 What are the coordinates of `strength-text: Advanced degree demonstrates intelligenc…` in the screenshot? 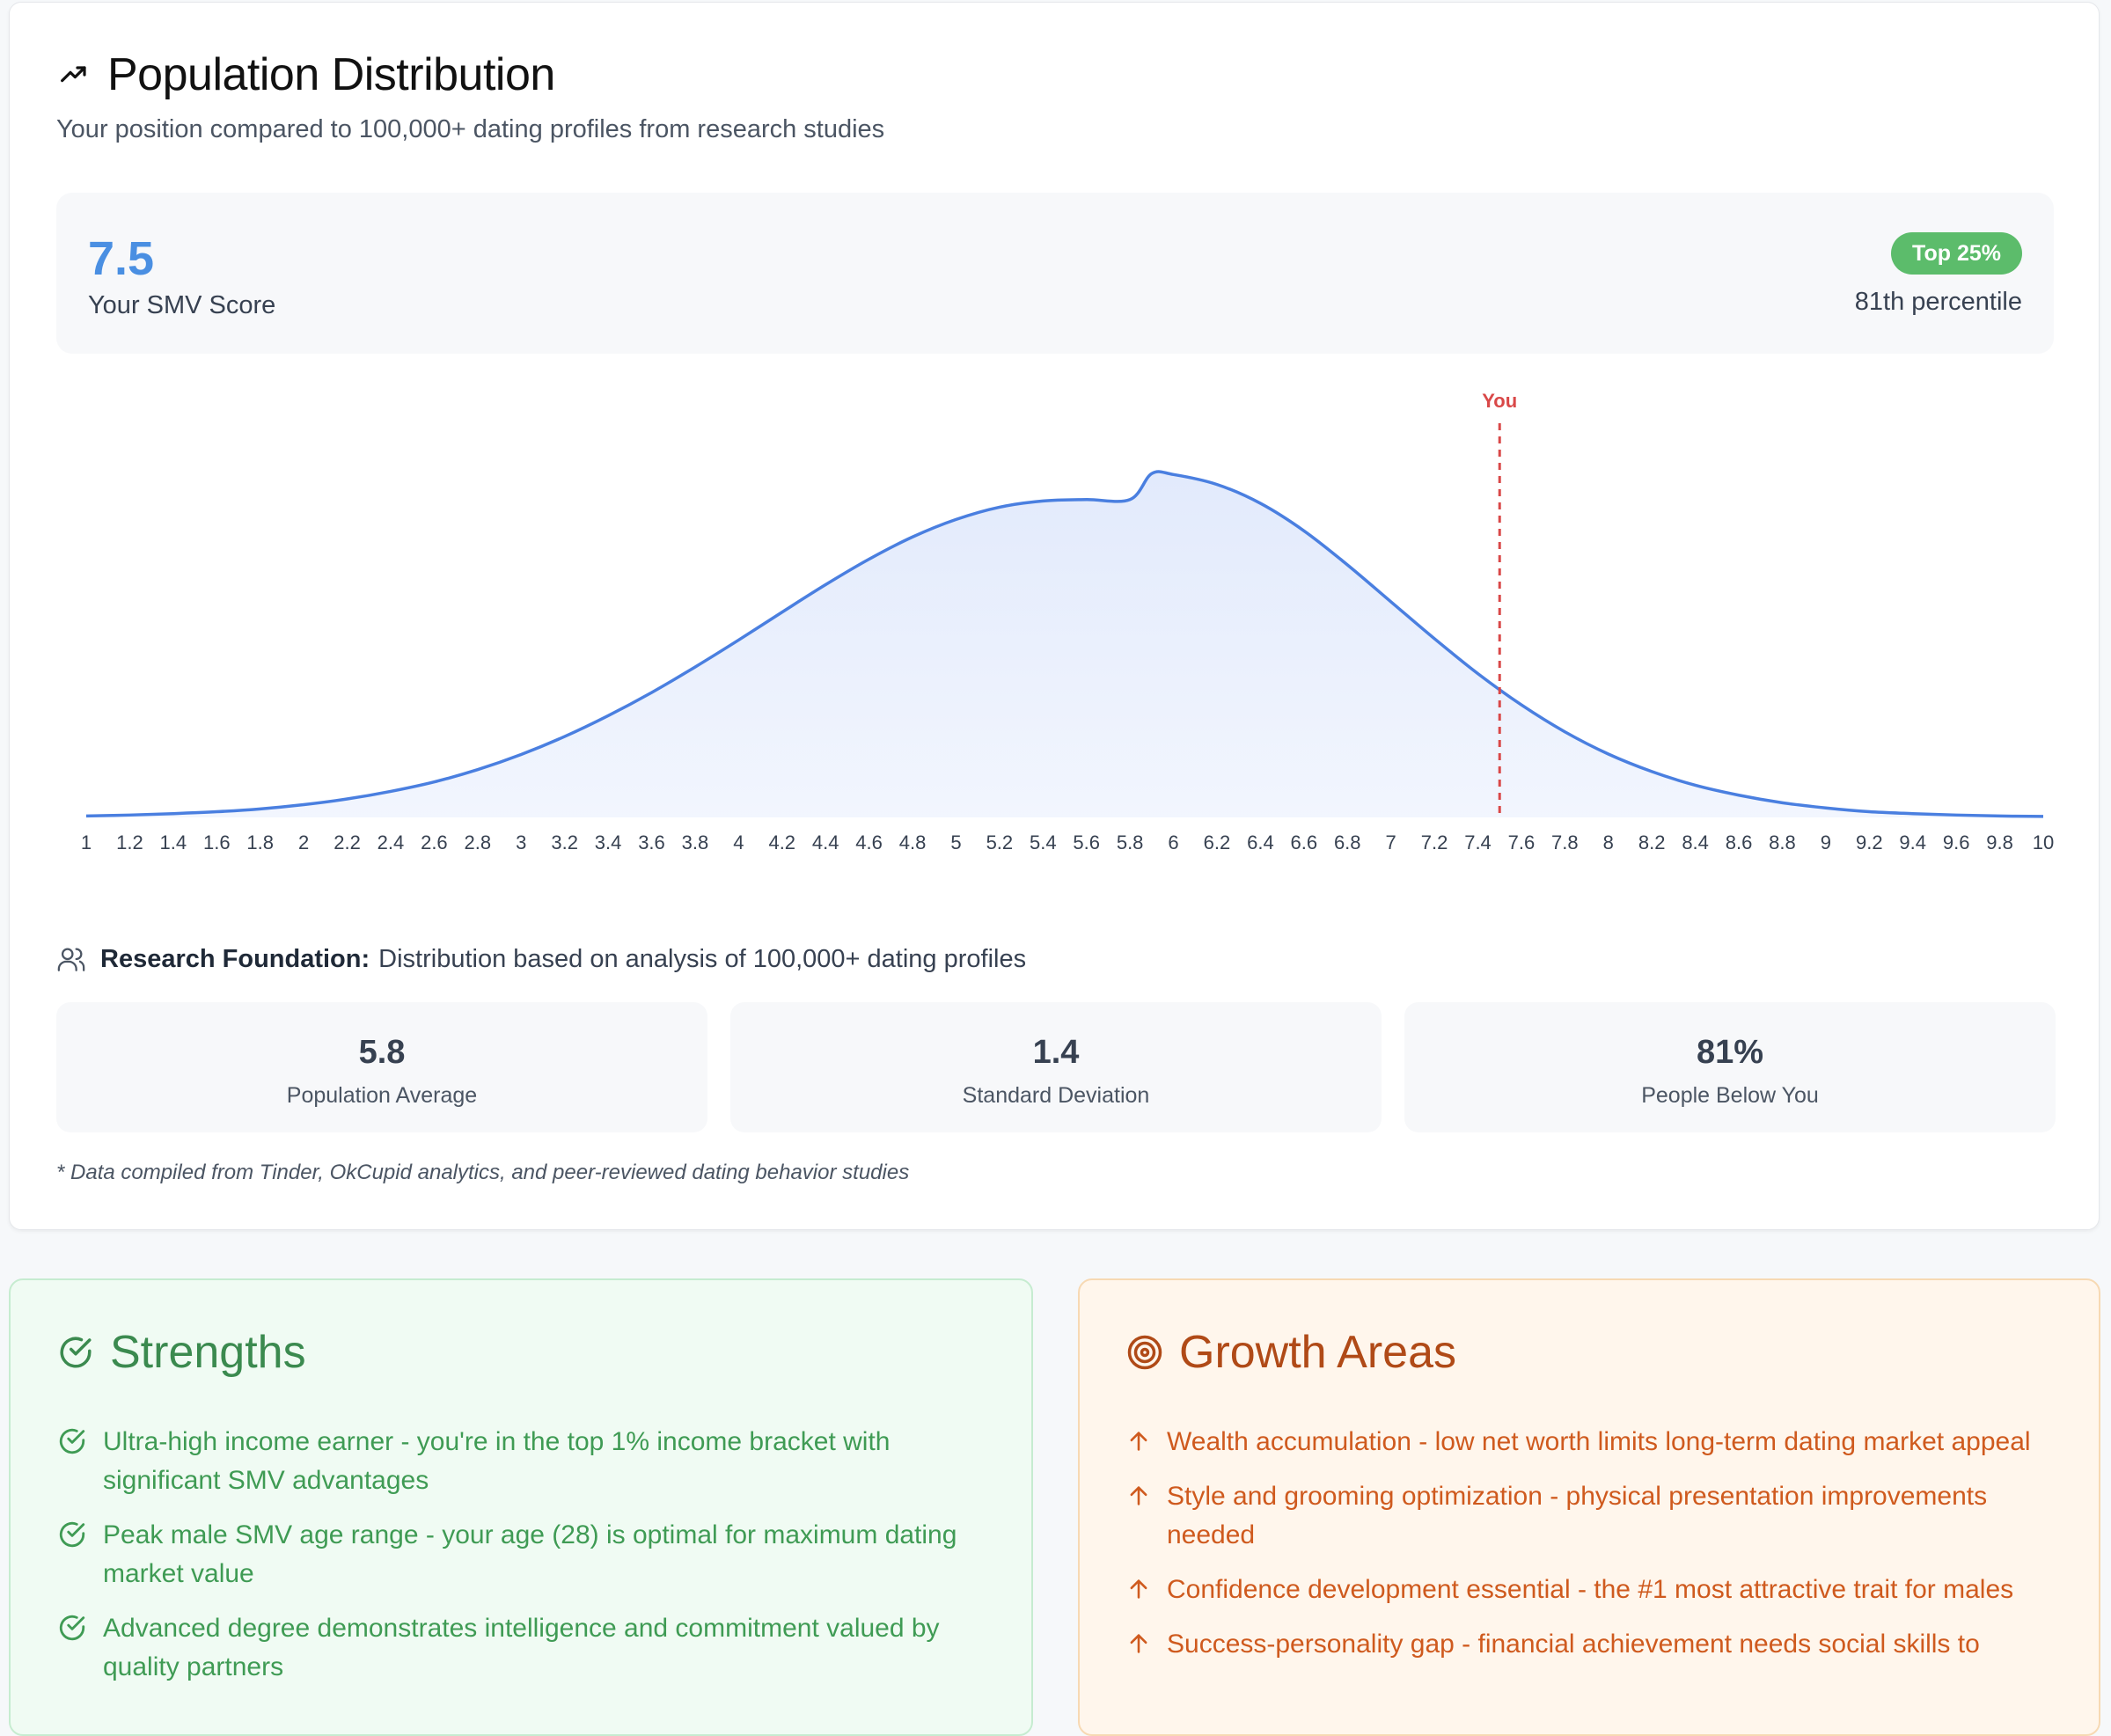 It's located at (521, 1647).